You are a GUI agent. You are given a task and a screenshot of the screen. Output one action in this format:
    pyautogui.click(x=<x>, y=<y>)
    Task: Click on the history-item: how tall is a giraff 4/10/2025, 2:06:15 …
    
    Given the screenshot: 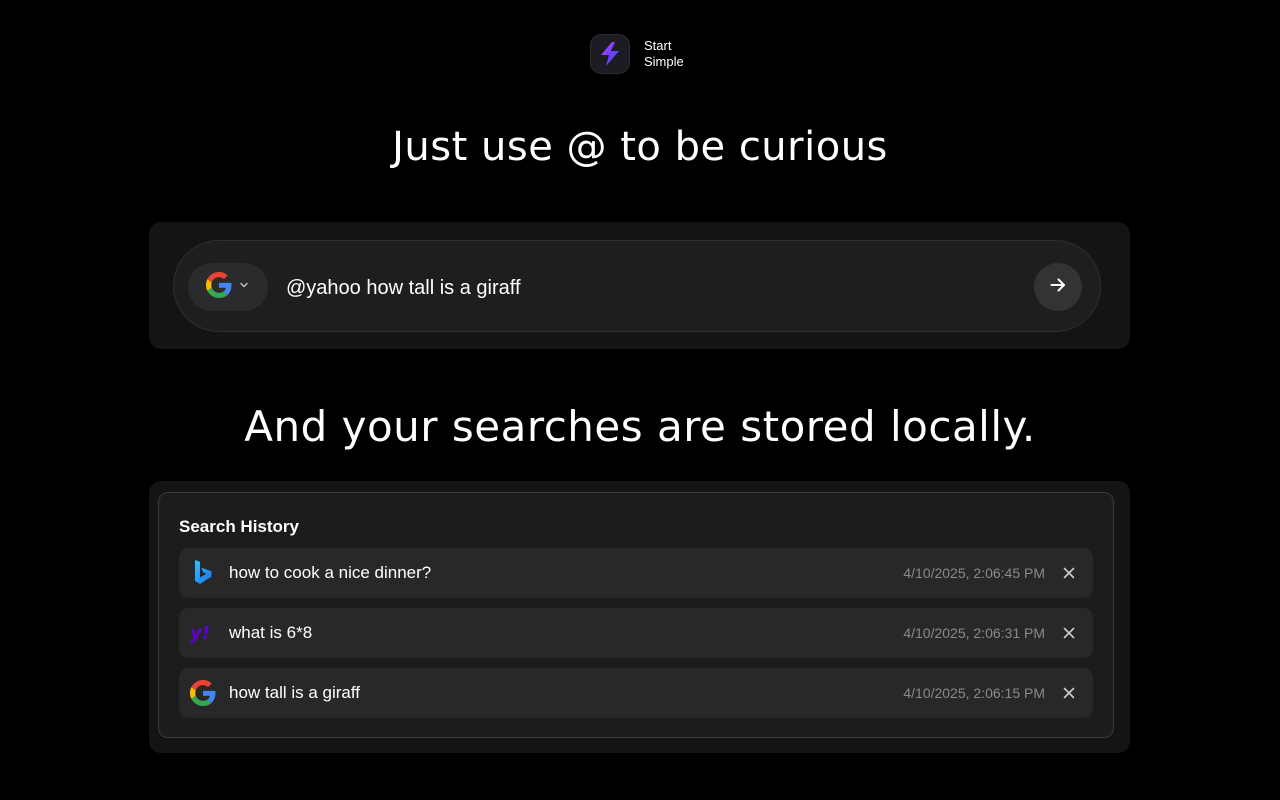 What is the action you would take?
    pyautogui.click(x=636, y=693)
    